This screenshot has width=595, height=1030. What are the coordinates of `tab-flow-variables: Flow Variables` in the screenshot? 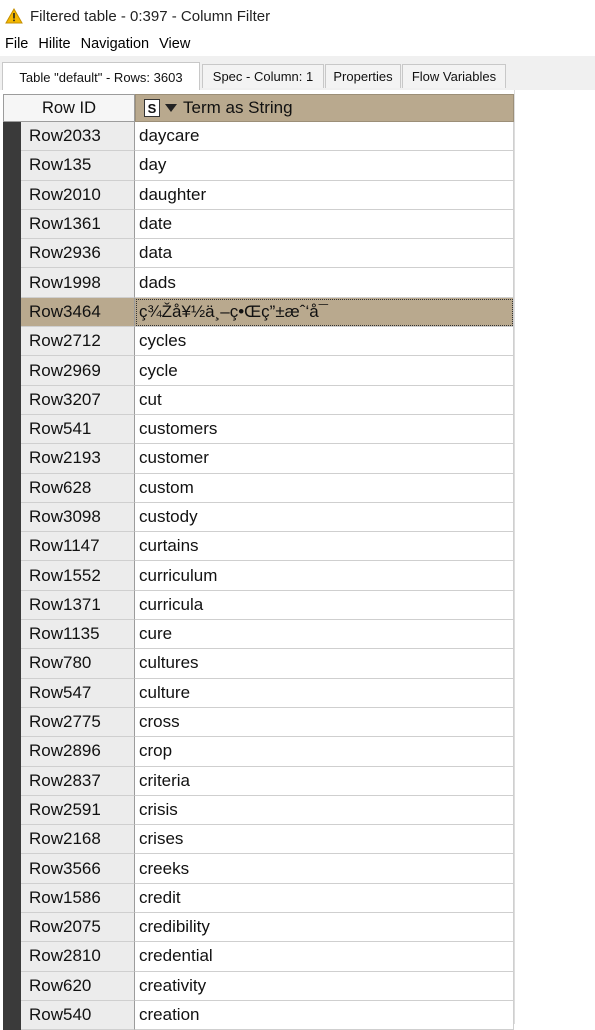 It's located at (454, 76).